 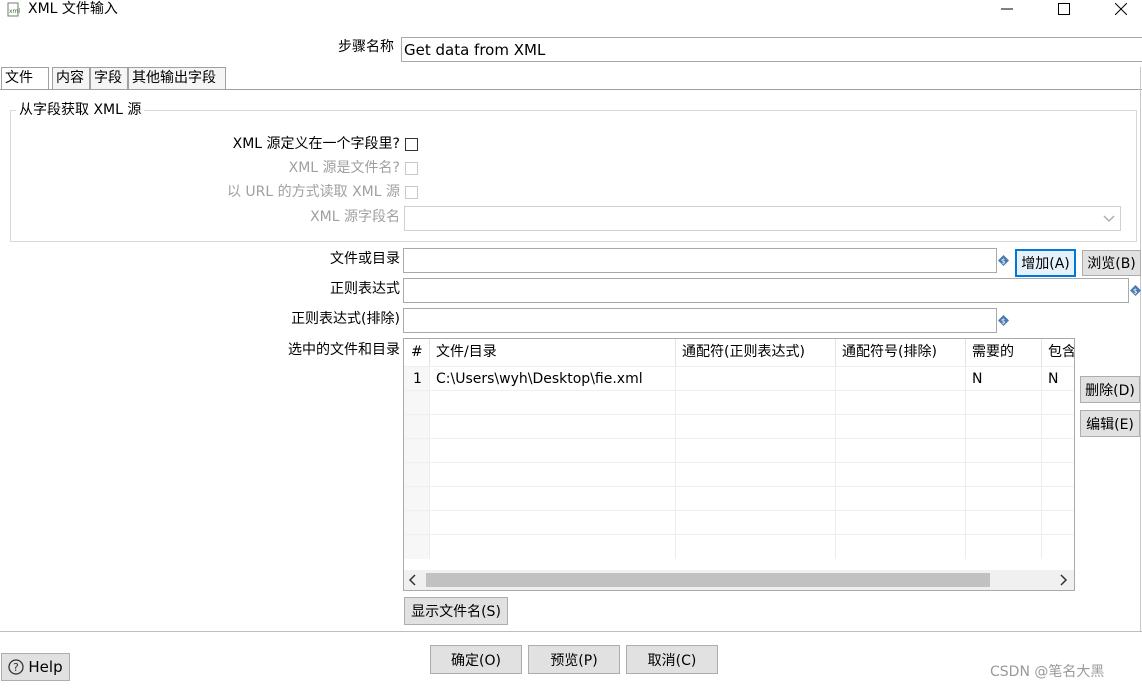 I want to click on xml-in-field-checkbox, so click(x=411, y=144).